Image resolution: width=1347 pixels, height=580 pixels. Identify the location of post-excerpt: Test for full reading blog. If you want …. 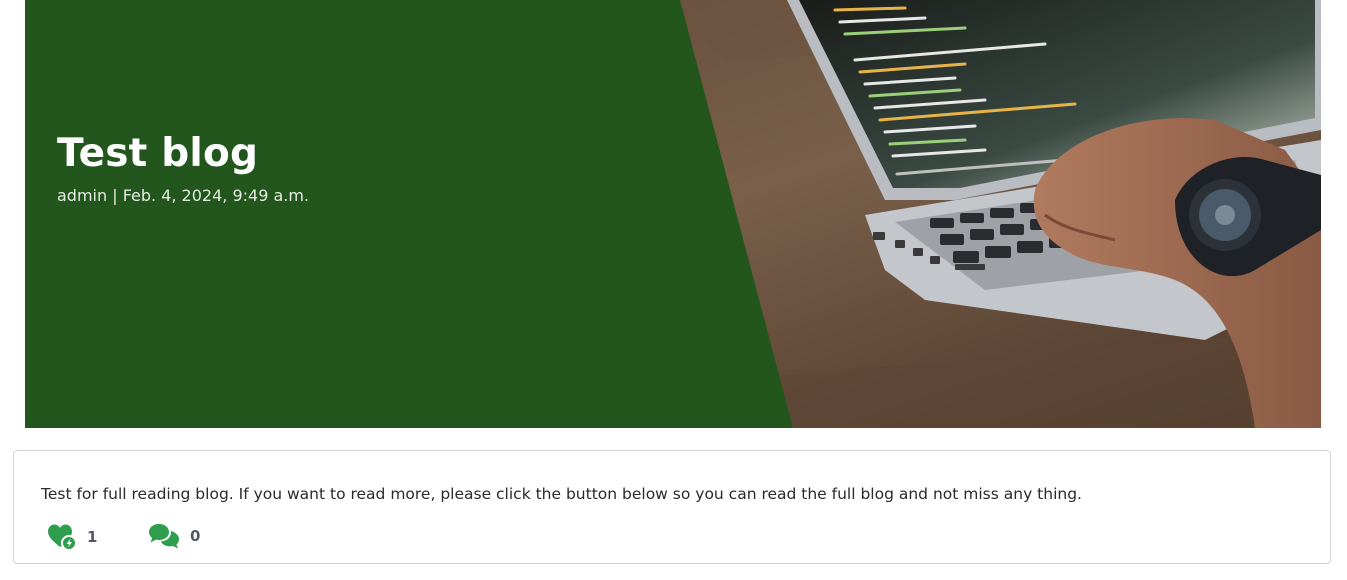
(561, 494).